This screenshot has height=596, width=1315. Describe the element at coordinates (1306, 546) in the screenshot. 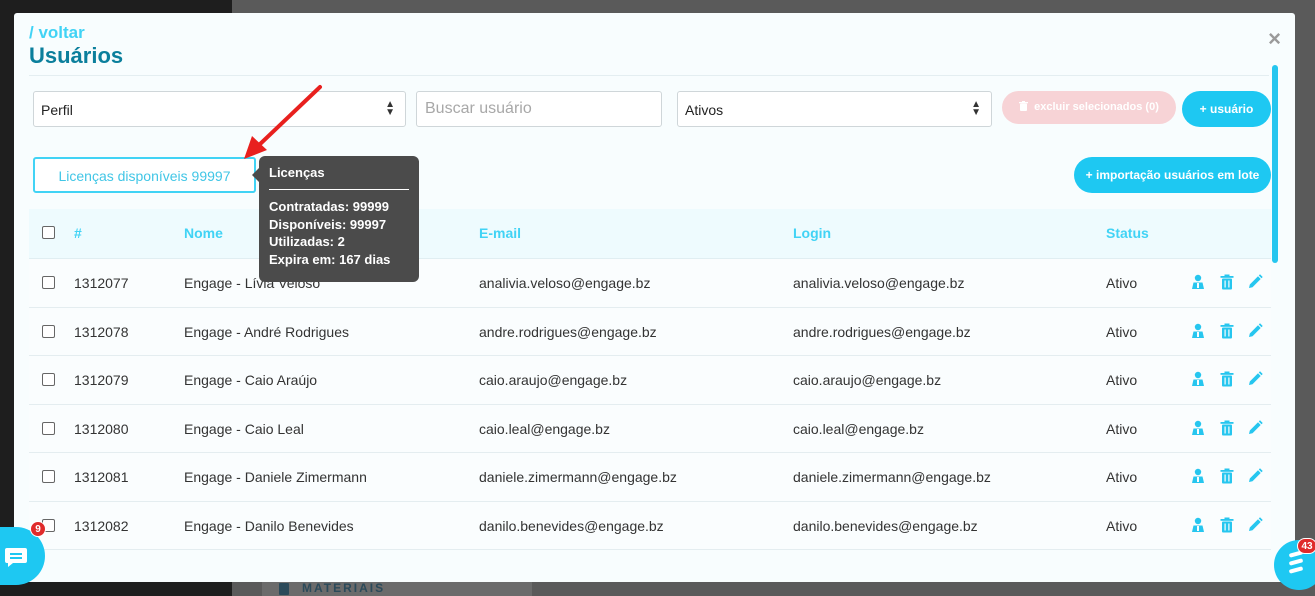

I see `engage-badge: 43` at that location.